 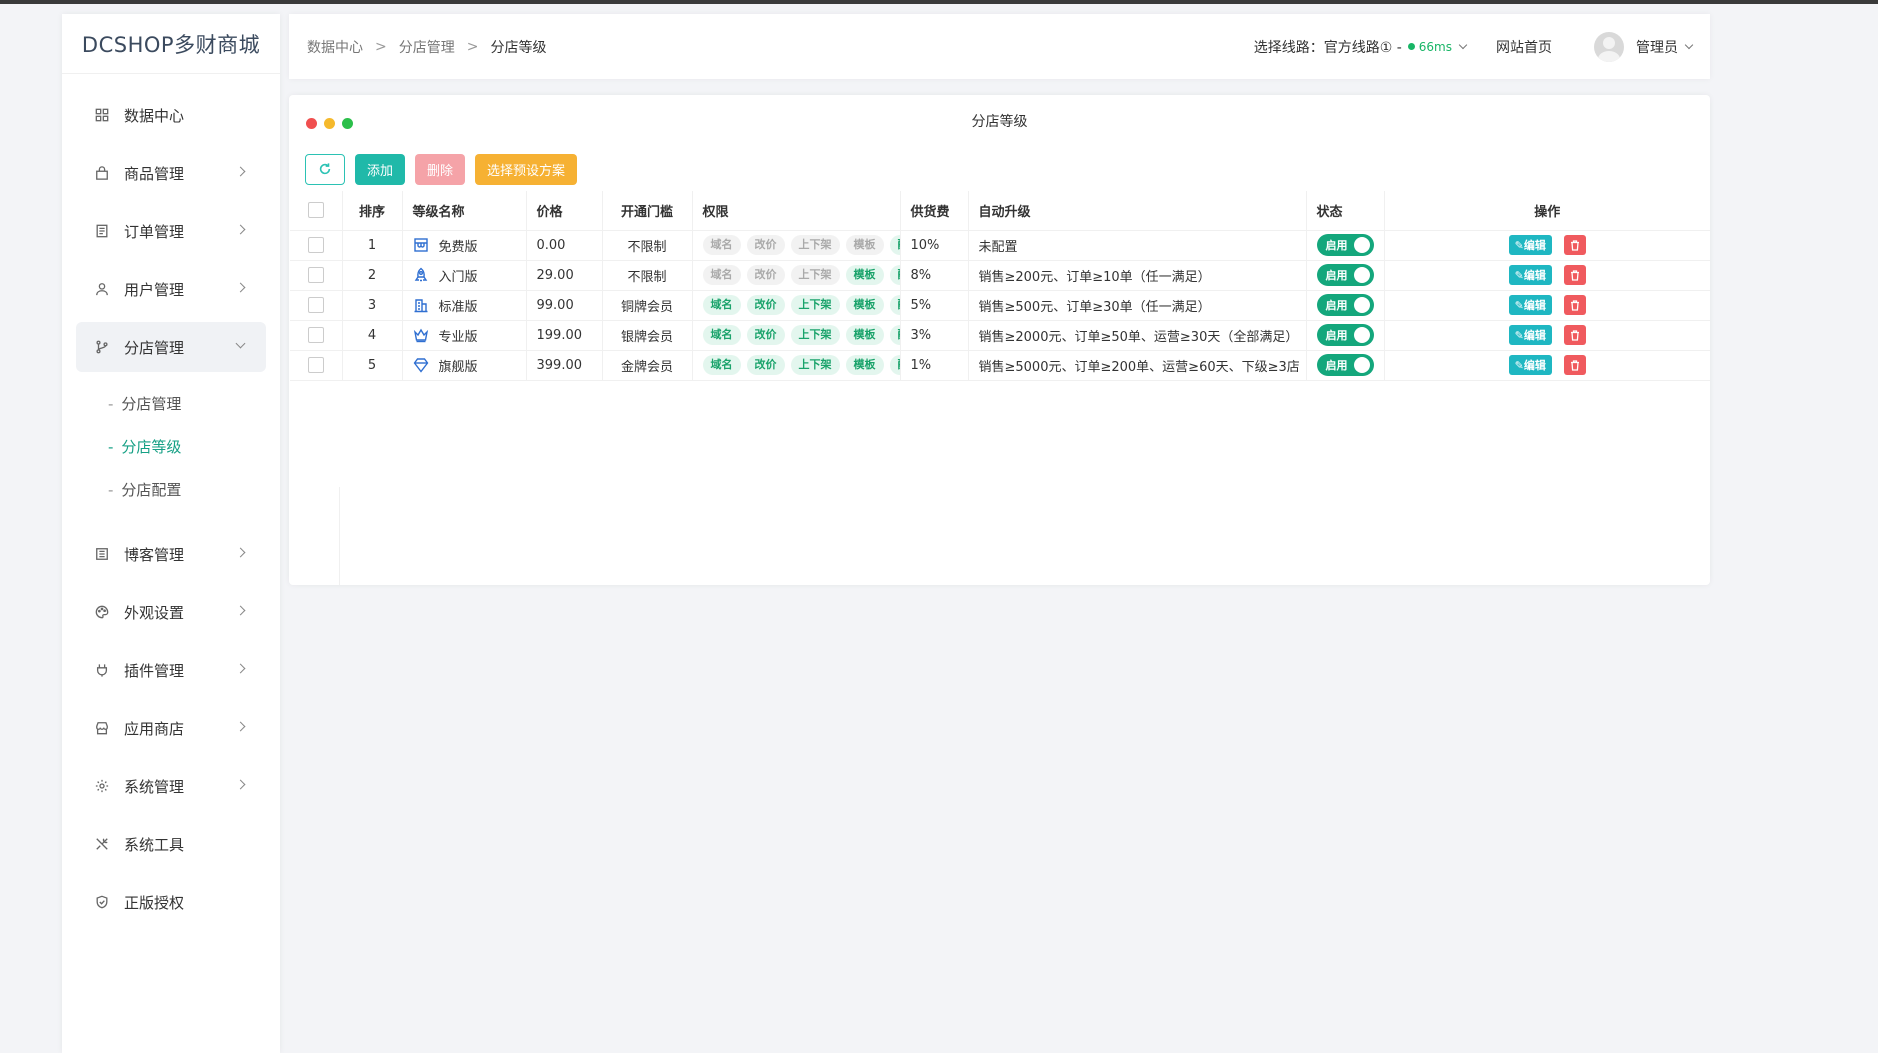 What do you see at coordinates (171, 786) in the screenshot?
I see `sidebar-item: 系统管理` at bounding box center [171, 786].